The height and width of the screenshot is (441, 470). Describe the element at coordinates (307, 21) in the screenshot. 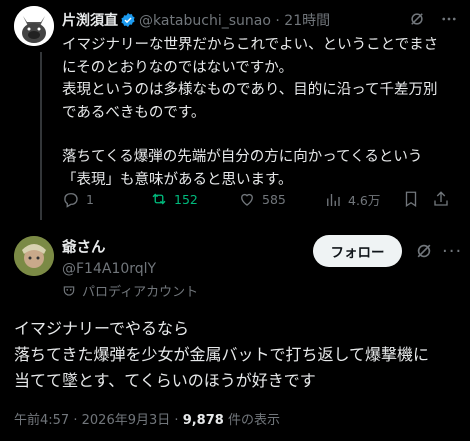

I see `tweet1-timestamp: 21時間` at that location.